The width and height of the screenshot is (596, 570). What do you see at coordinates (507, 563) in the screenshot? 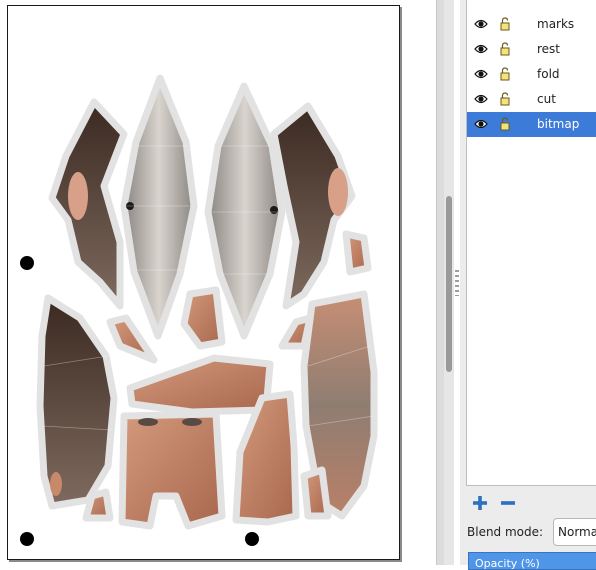
I see `opacity-label: Opacity (%)` at bounding box center [507, 563].